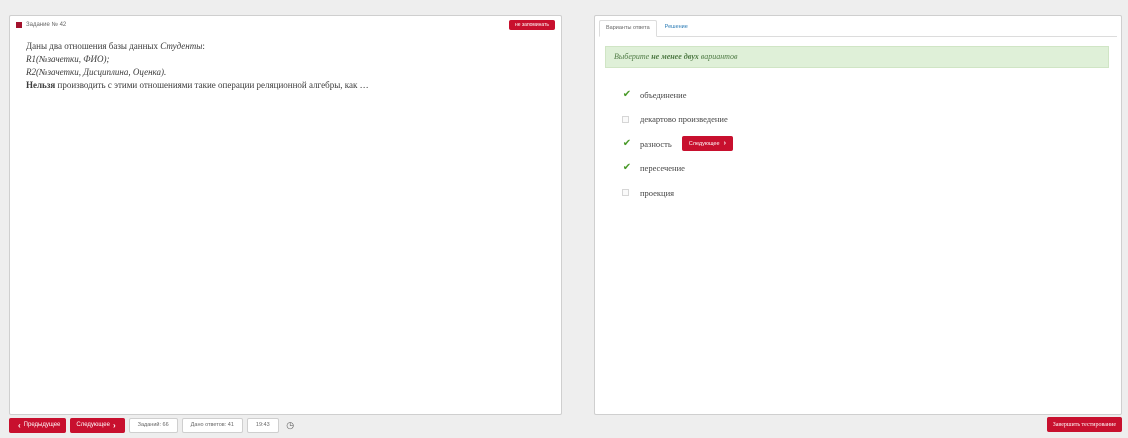  What do you see at coordinates (676, 28) in the screenshot?
I see `tab-solution: Решение` at bounding box center [676, 28].